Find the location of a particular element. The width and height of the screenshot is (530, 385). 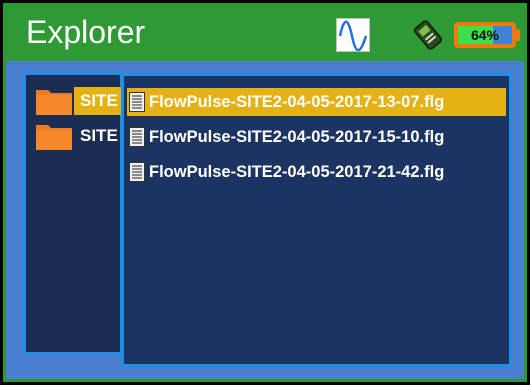

battery-percent: 64% is located at coordinates (485, 35).